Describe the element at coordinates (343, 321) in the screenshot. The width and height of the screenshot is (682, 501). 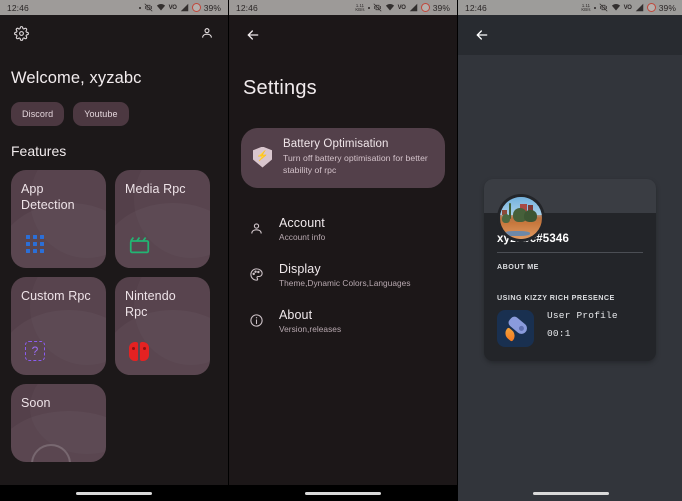
I see `settings-item-about: About Version,releases` at that location.